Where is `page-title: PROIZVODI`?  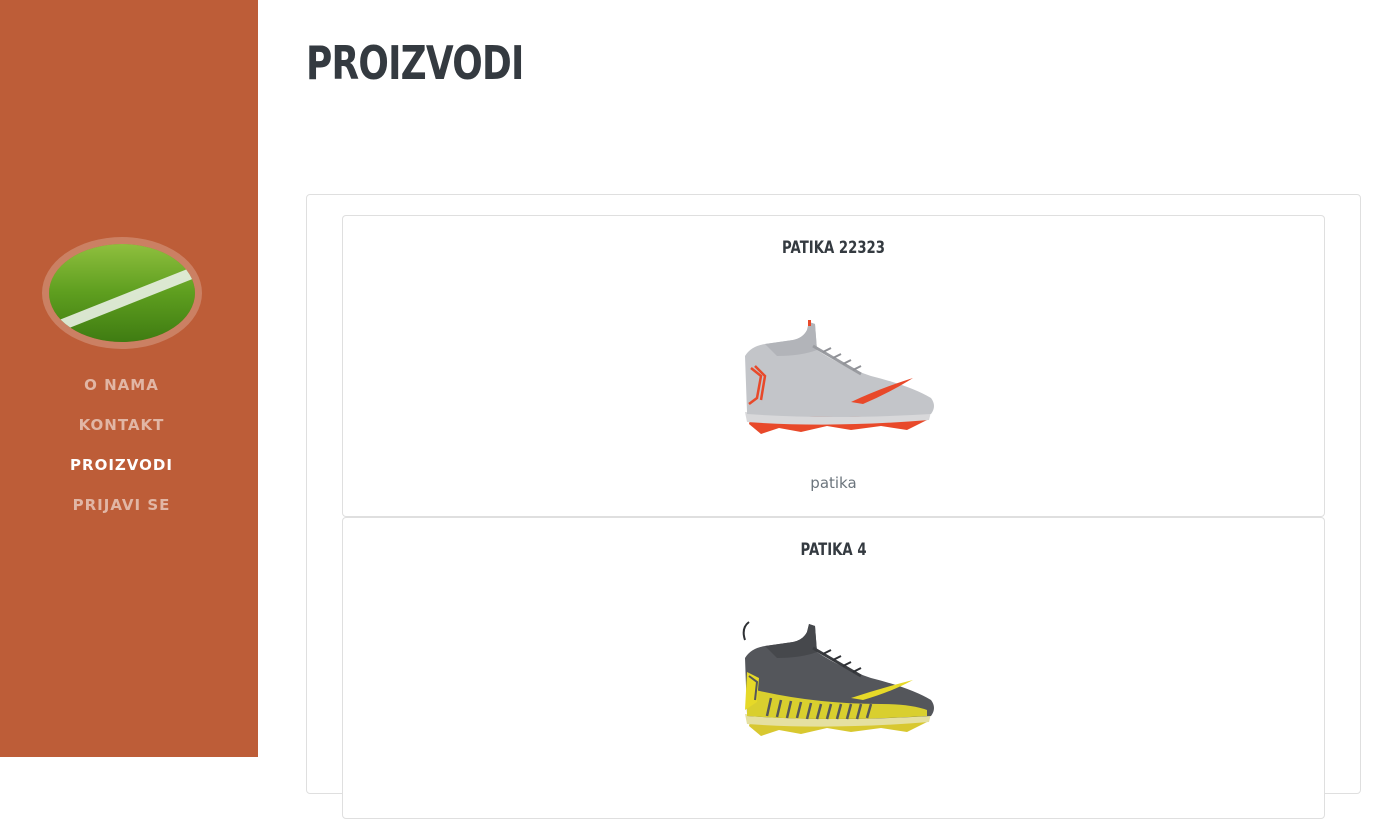
page-title: PROIZVODI is located at coordinates (415, 63).